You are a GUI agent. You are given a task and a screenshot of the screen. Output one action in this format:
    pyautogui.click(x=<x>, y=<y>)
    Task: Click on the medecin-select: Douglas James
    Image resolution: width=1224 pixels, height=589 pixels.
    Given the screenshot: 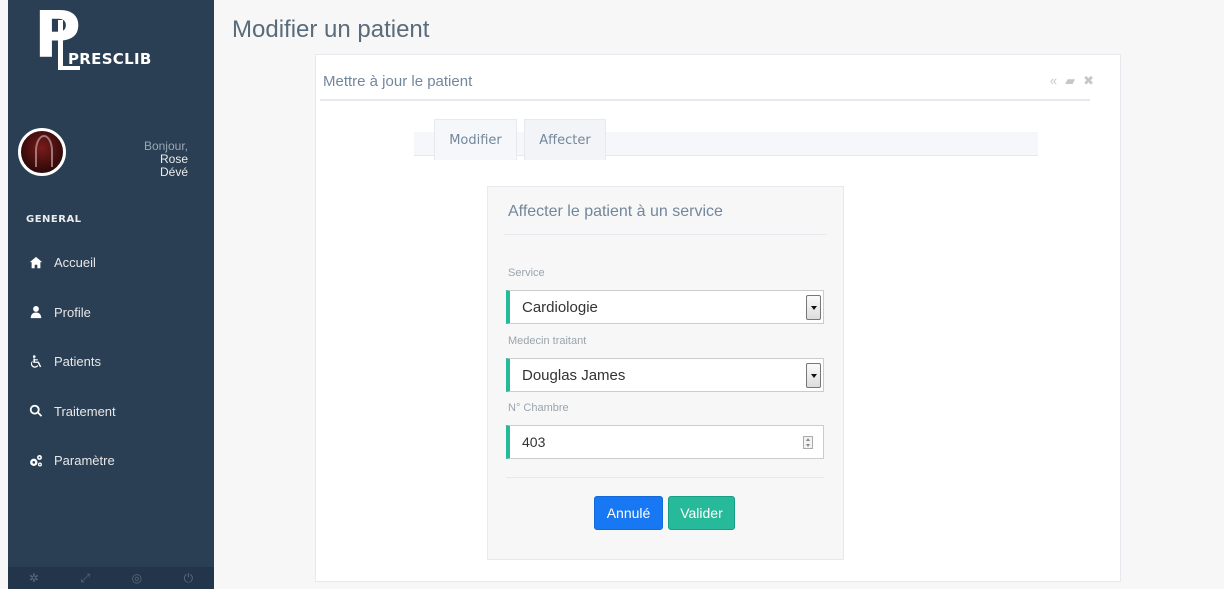 What is the action you would take?
    pyautogui.click(x=665, y=375)
    